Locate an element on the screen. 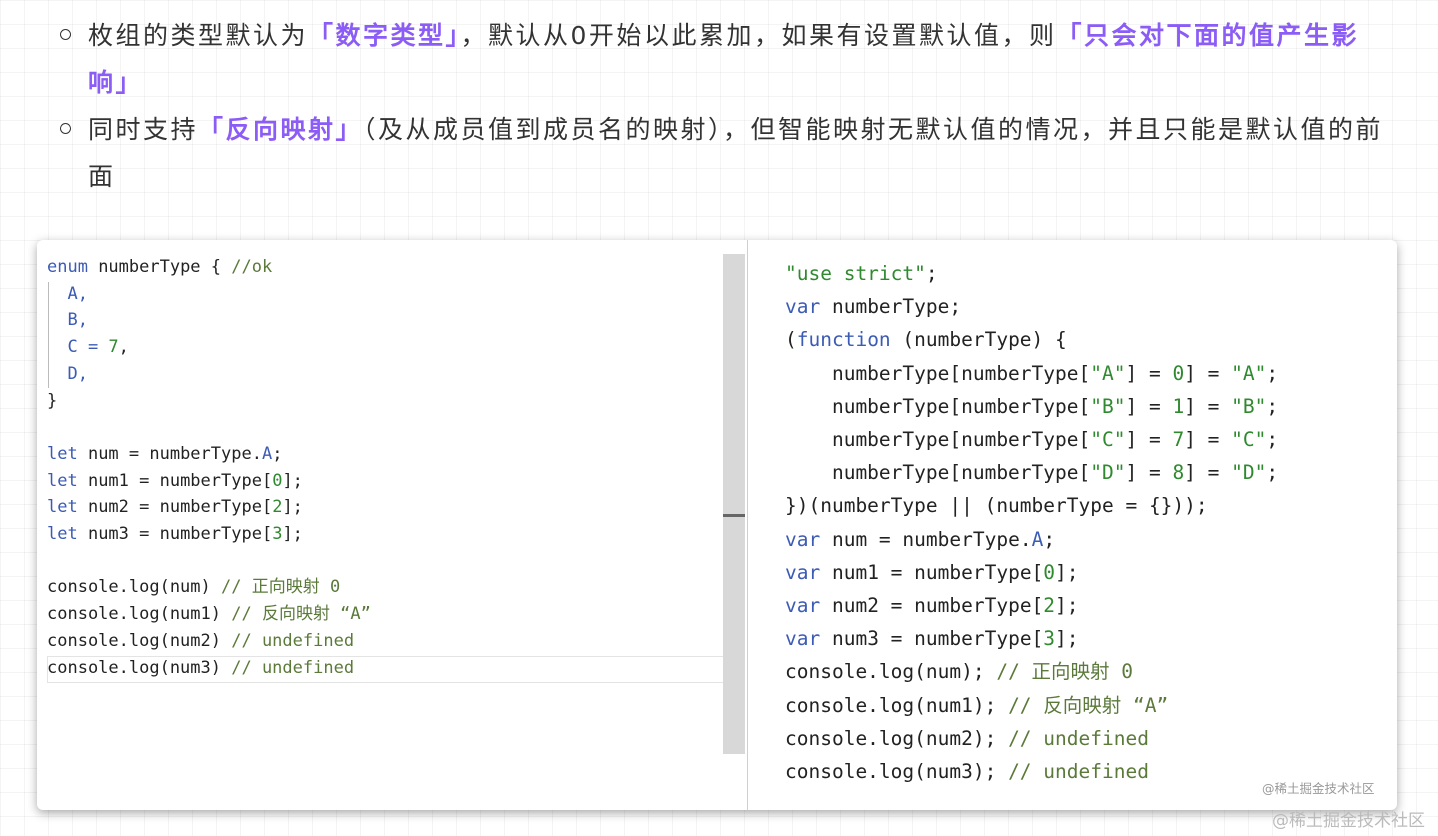 This screenshot has width=1438, height=836. pane-divider is located at coordinates (747, 525).